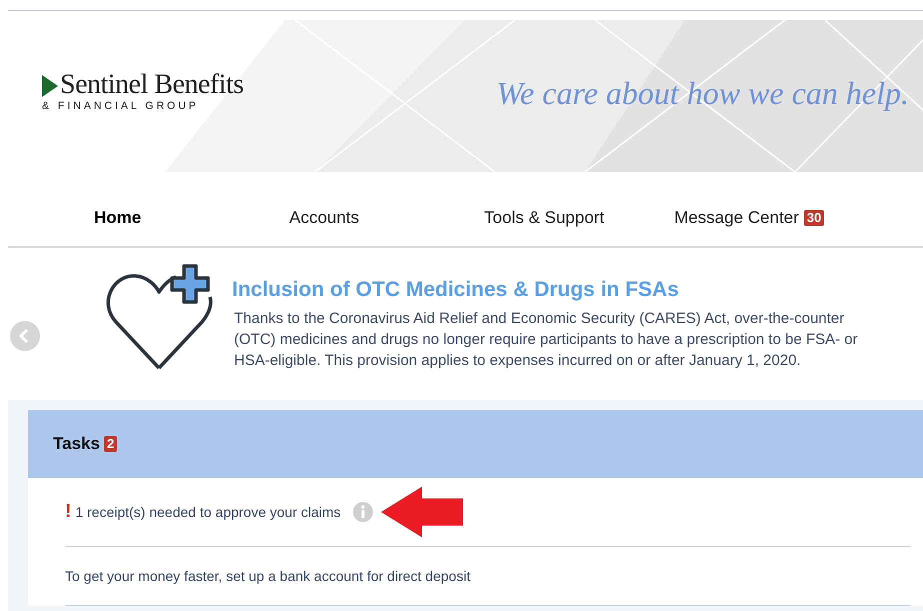 This screenshot has width=923, height=611. I want to click on tasks-title: Tasks, so click(76, 444).